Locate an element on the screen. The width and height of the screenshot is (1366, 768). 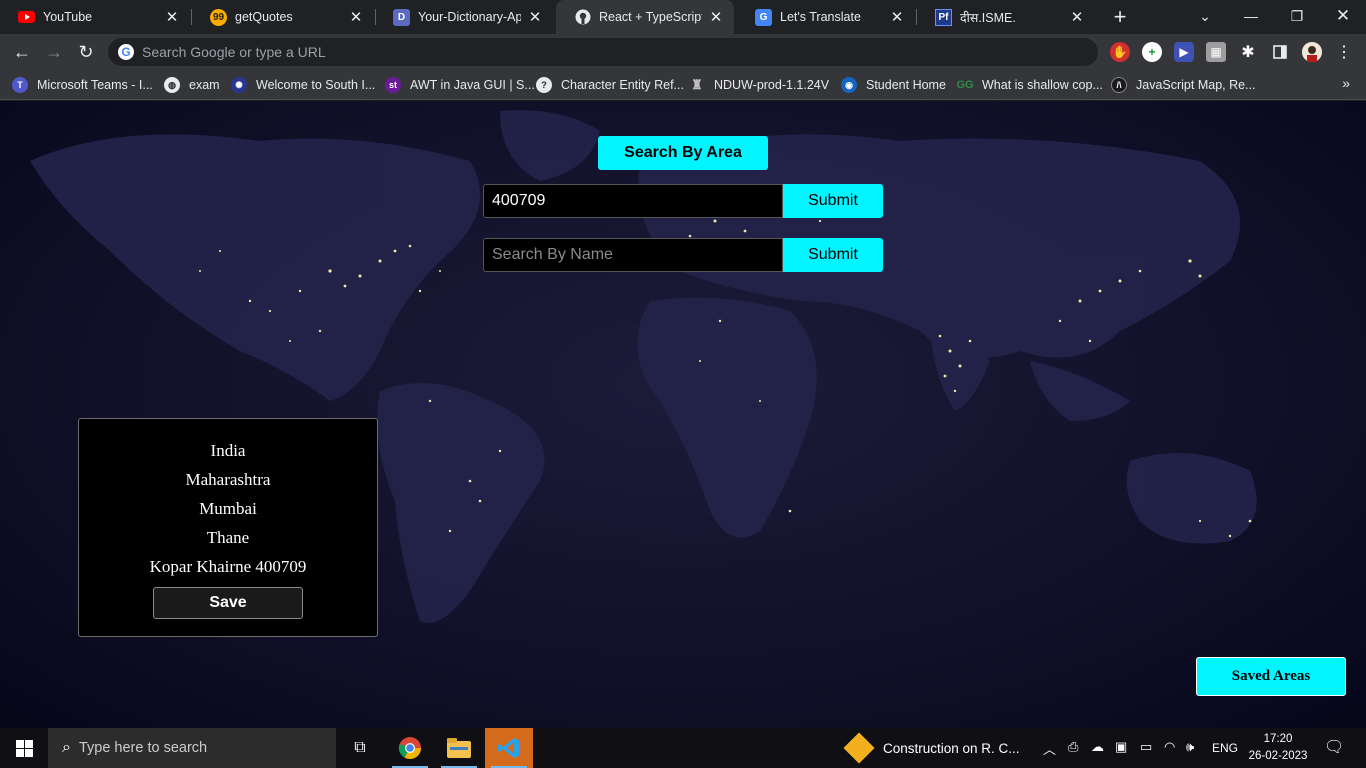
result-district: Mumbai is located at coordinates (228, 508).